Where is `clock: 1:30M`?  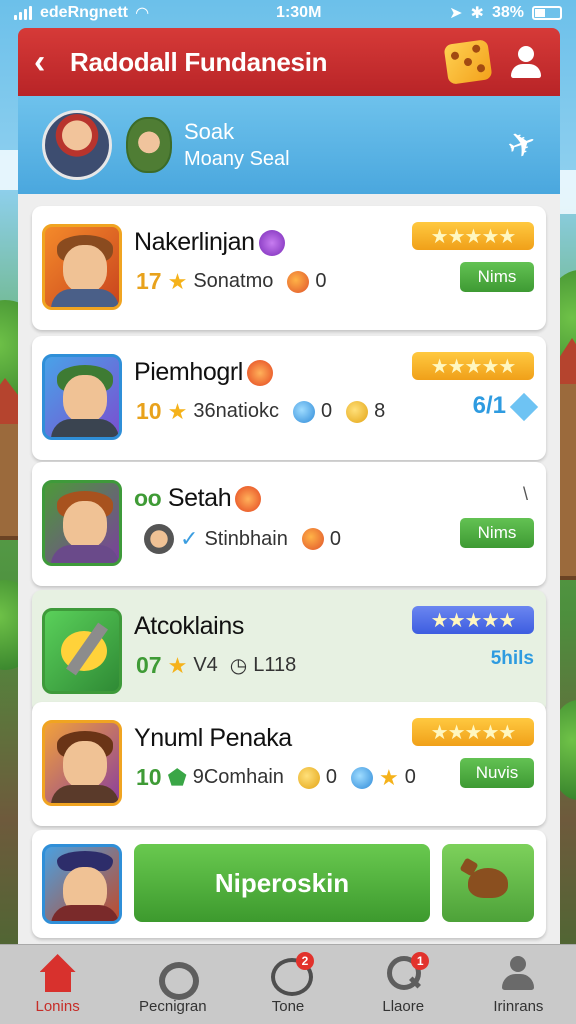
clock: 1:30M is located at coordinates (299, 12).